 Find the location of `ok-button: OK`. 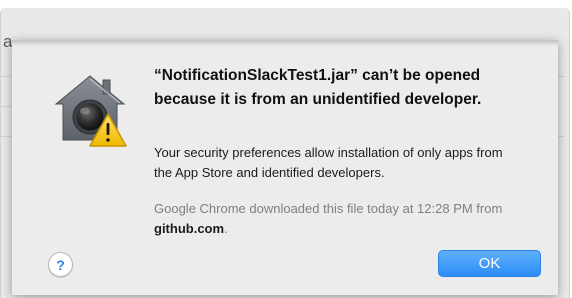

ok-button: OK is located at coordinates (489, 263).